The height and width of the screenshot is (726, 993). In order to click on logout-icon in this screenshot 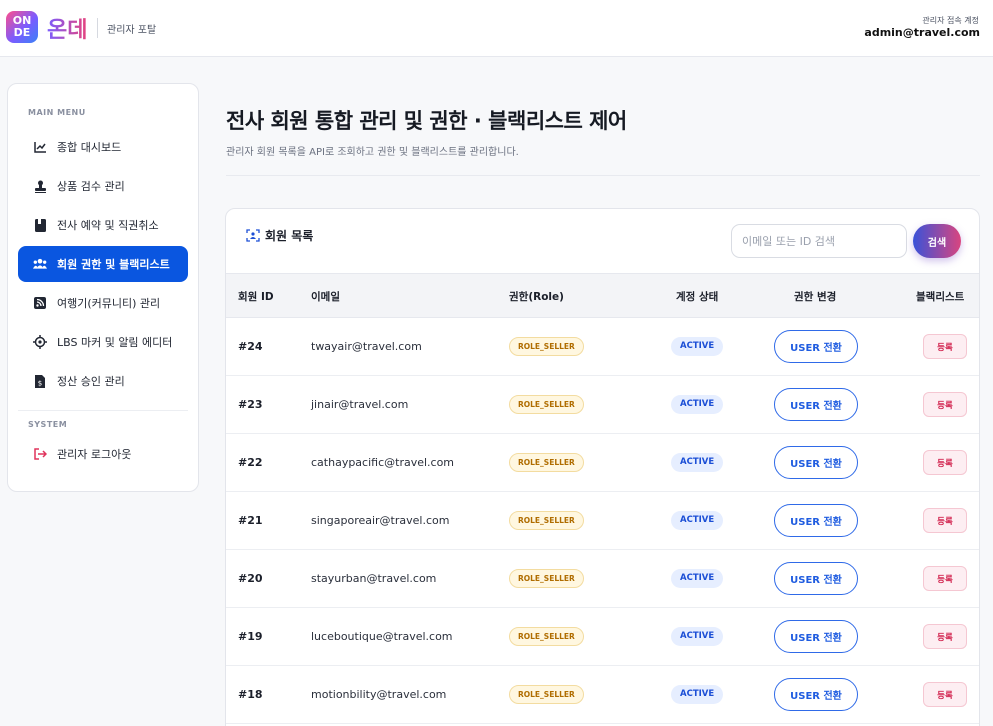, I will do `click(40, 454)`.